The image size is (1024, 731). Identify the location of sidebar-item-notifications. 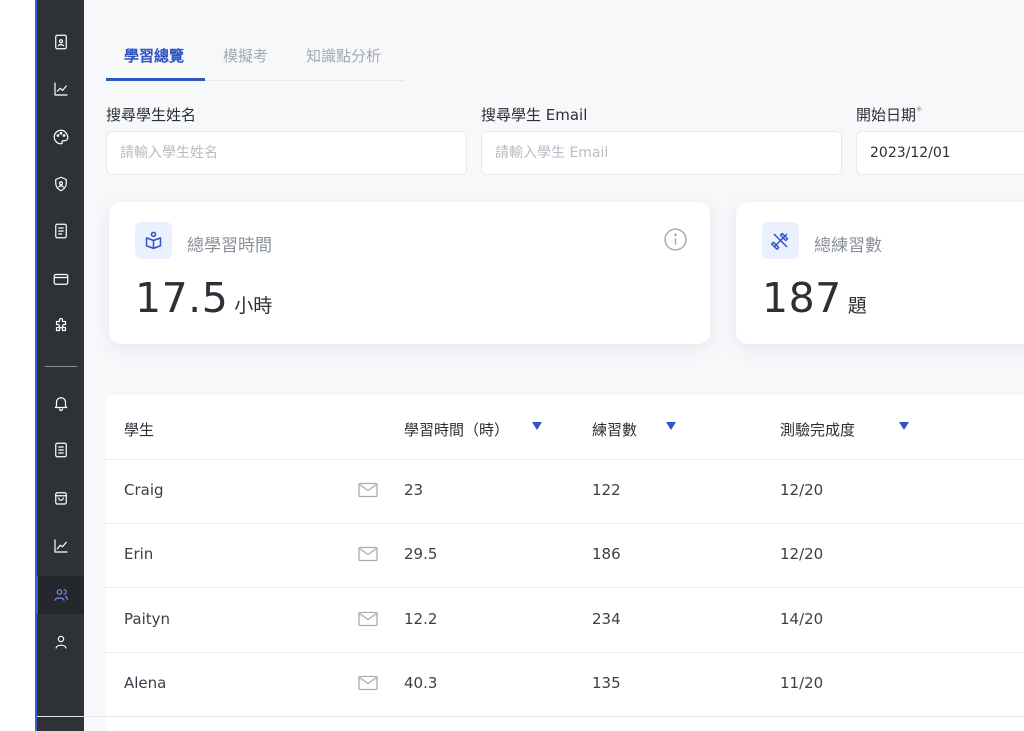
(60, 403).